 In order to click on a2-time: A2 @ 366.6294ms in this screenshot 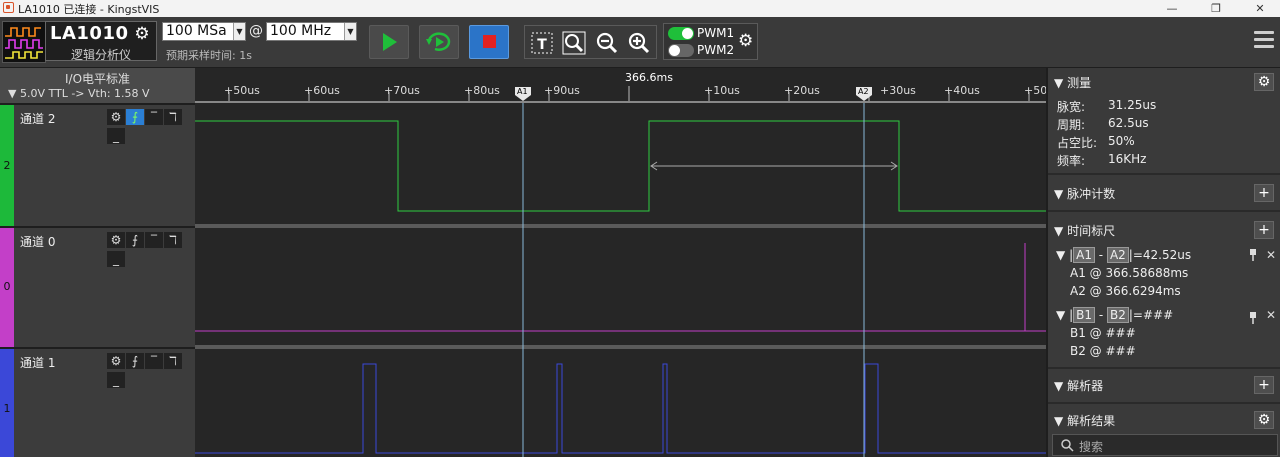, I will do `click(1125, 291)`.